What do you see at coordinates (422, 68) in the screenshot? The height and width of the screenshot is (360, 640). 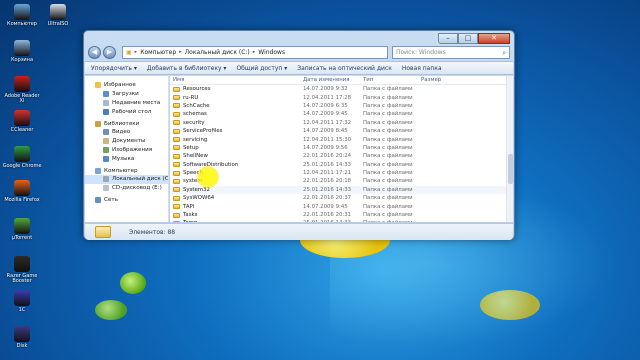 I see `toolbar-button: Новая папка` at bounding box center [422, 68].